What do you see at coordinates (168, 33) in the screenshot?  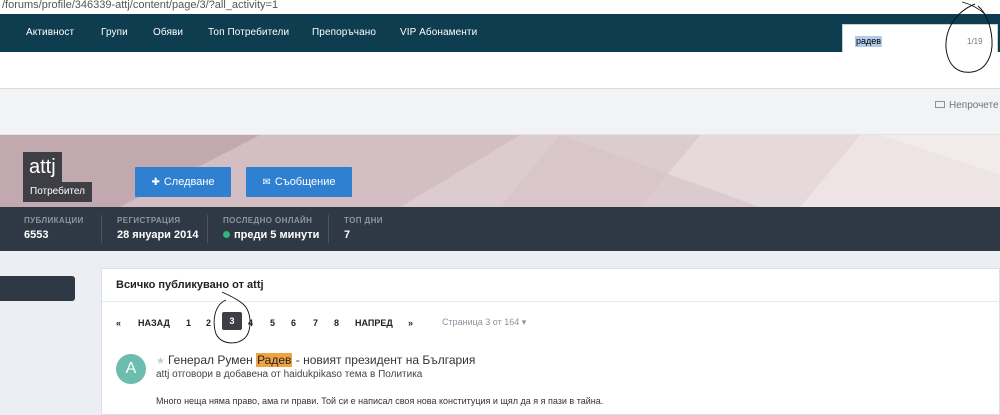 I see `nav-item-ads: Обяви` at bounding box center [168, 33].